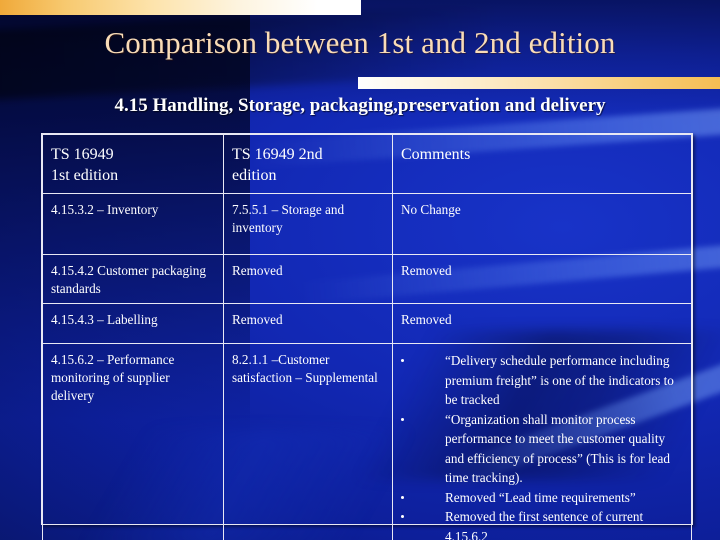  What do you see at coordinates (180, 7) in the screenshot?
I see `decorative-gold-bar-top` at bounding box center [180, 7].